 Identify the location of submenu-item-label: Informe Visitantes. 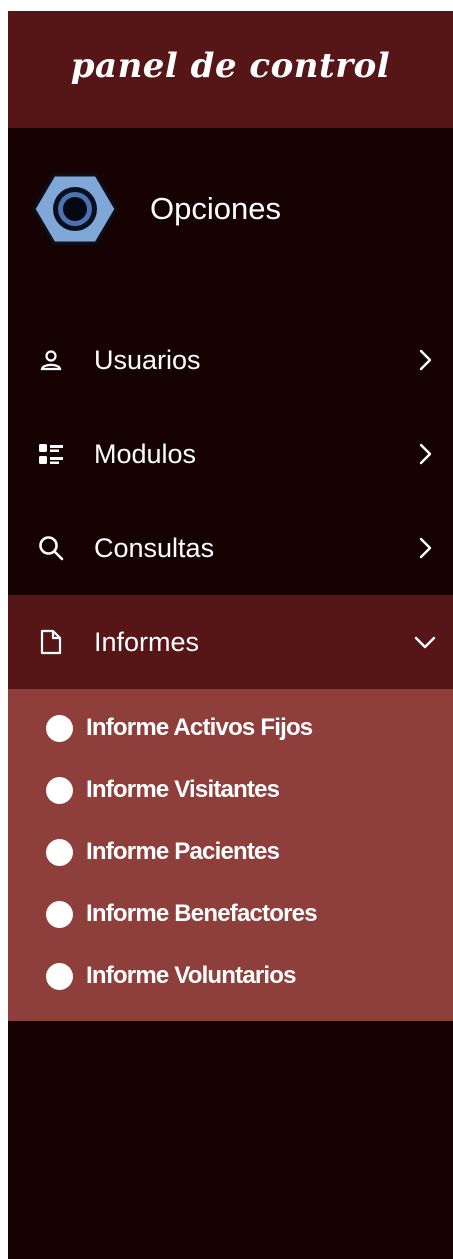
(183, 789).